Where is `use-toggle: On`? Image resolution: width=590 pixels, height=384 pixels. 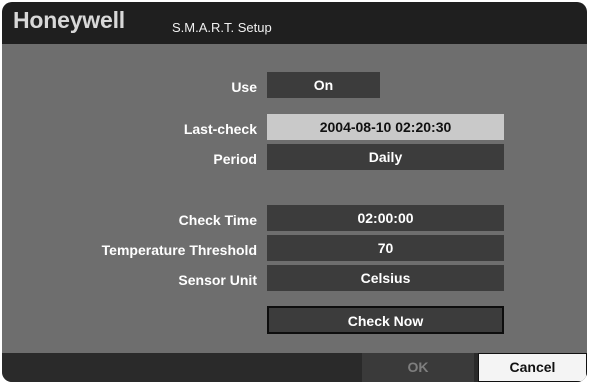
use-toggle: On is located at coordinates (323, 85).